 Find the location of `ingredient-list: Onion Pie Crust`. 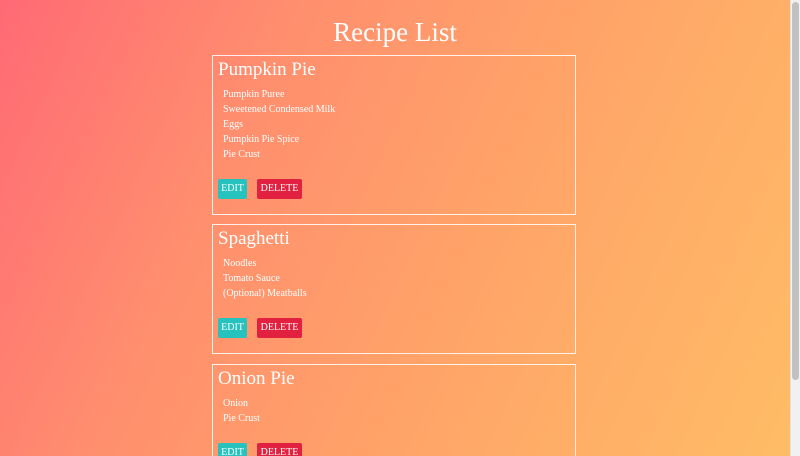

ingredient-list: Onion Pie Crust is located at coordinates (241, 411).